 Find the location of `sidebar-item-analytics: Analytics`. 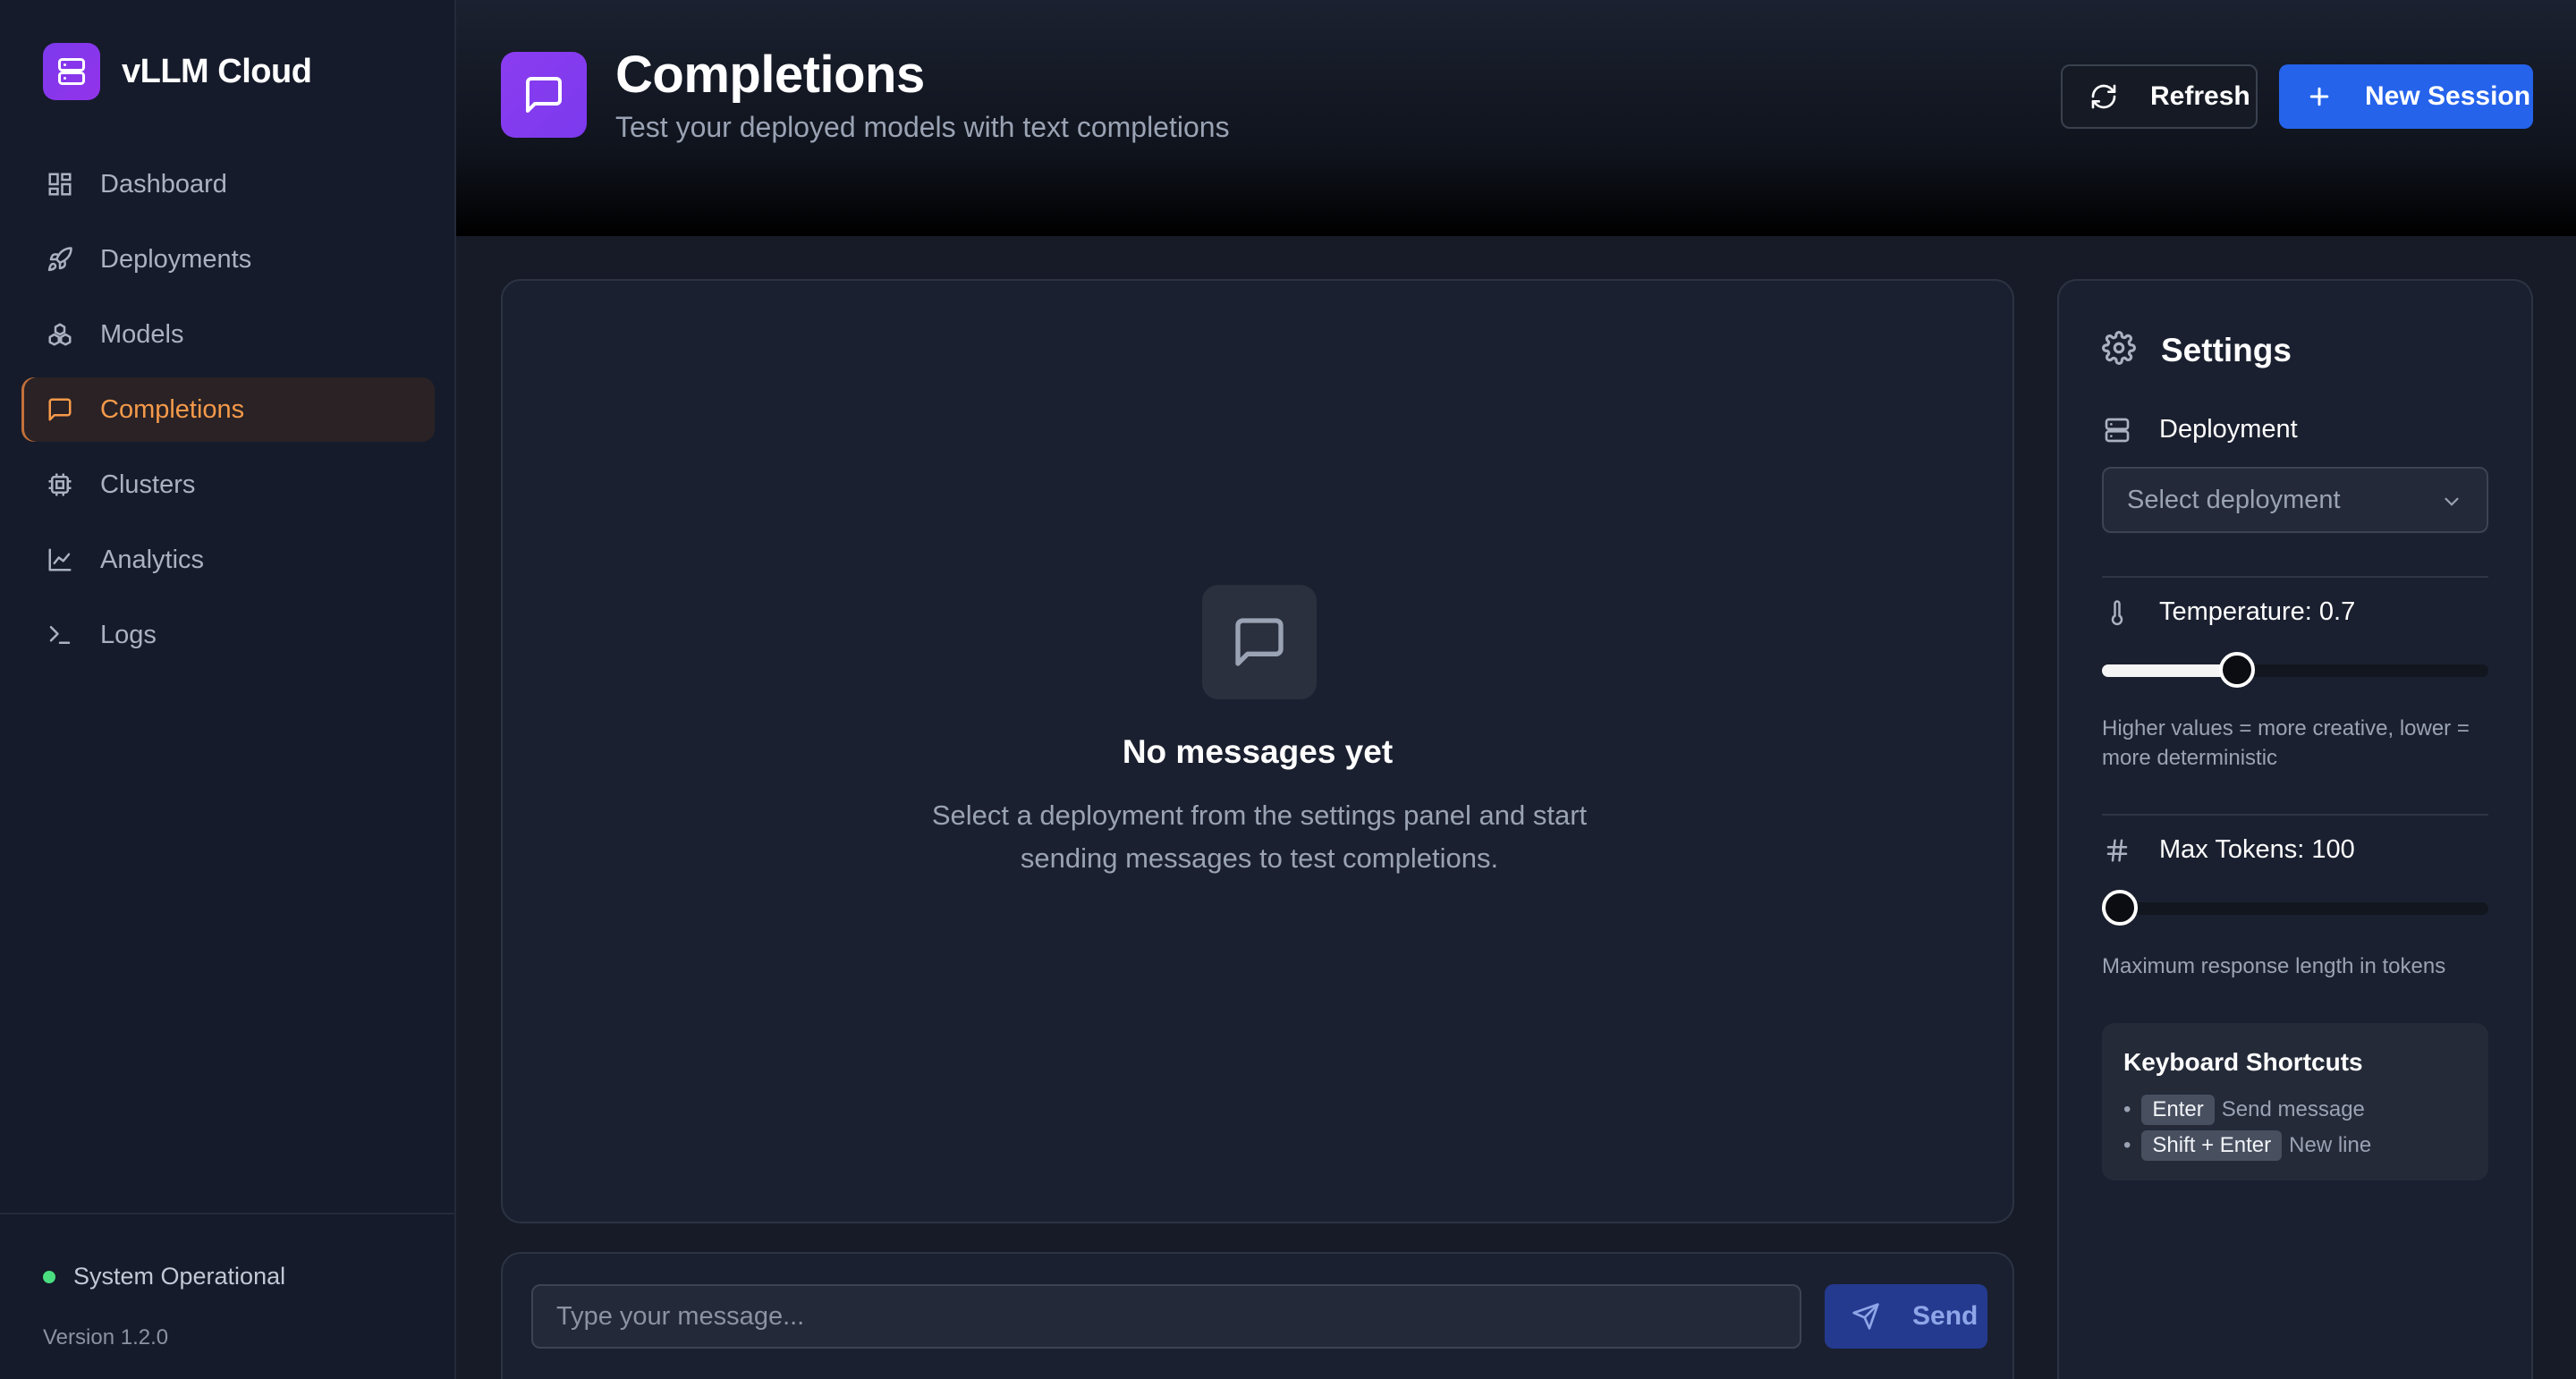

sidebar-item-analytics: Analytics is located at coordinates (228, 560).